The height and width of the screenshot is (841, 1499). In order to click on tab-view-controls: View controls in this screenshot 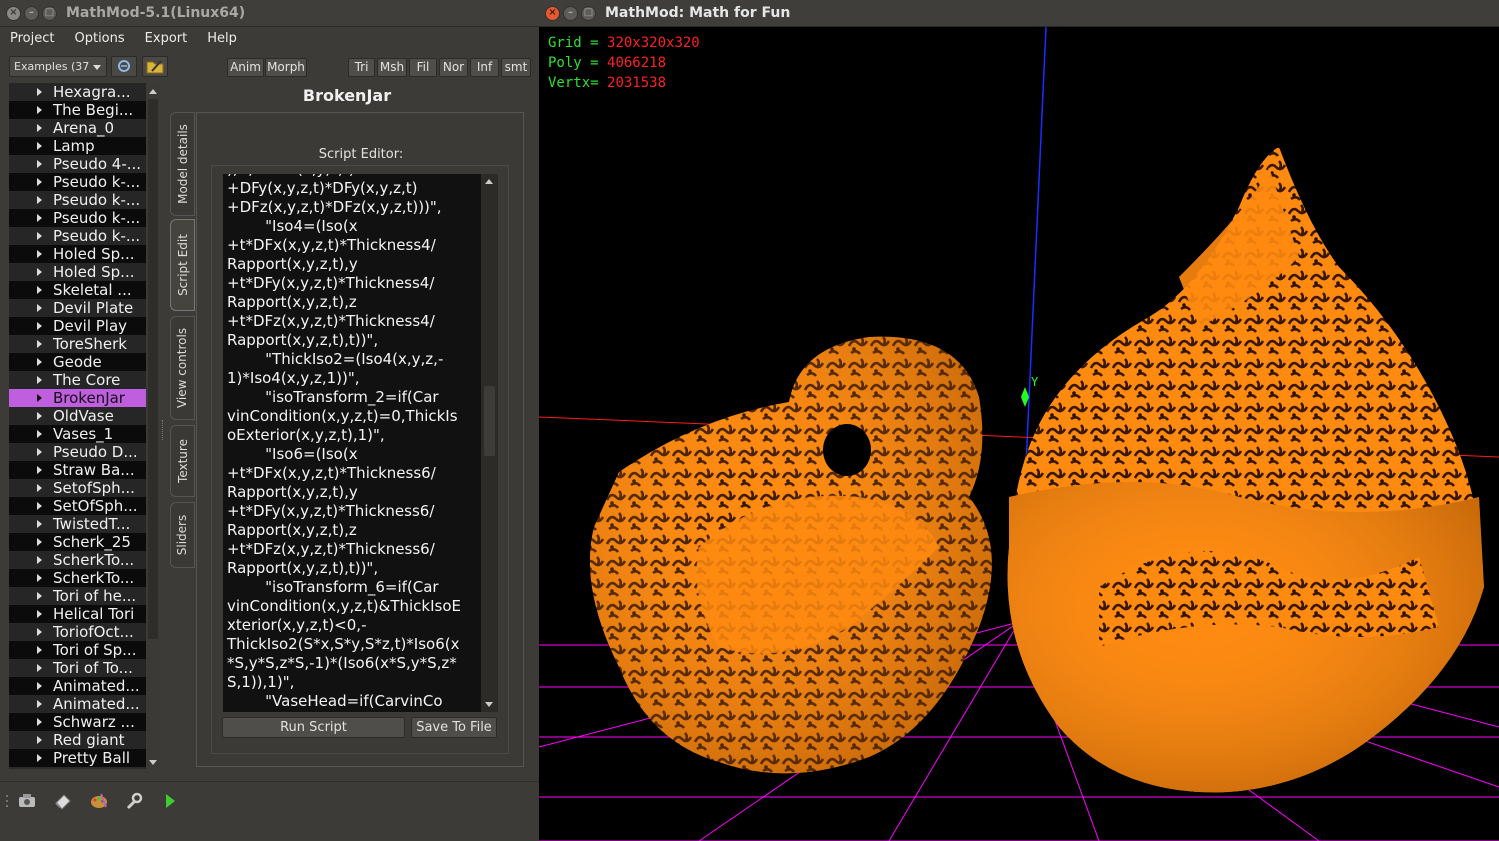, I will do `click(182, 368)`.